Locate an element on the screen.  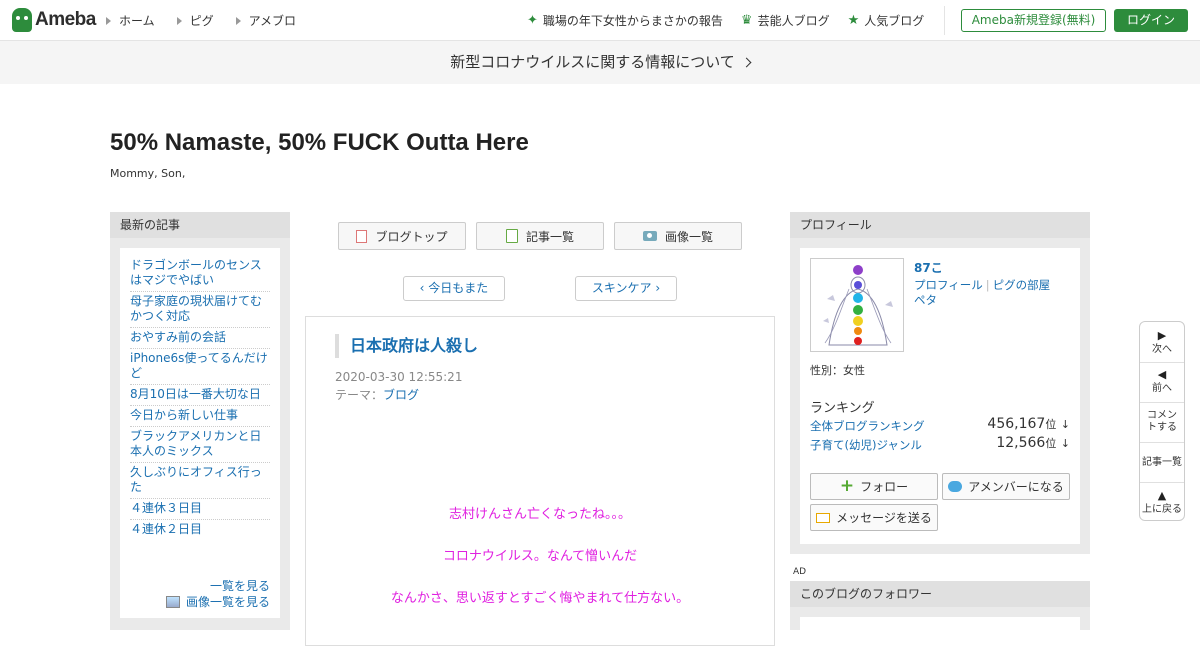
meditation-chakra-icon is located at coordinates (858, 305).